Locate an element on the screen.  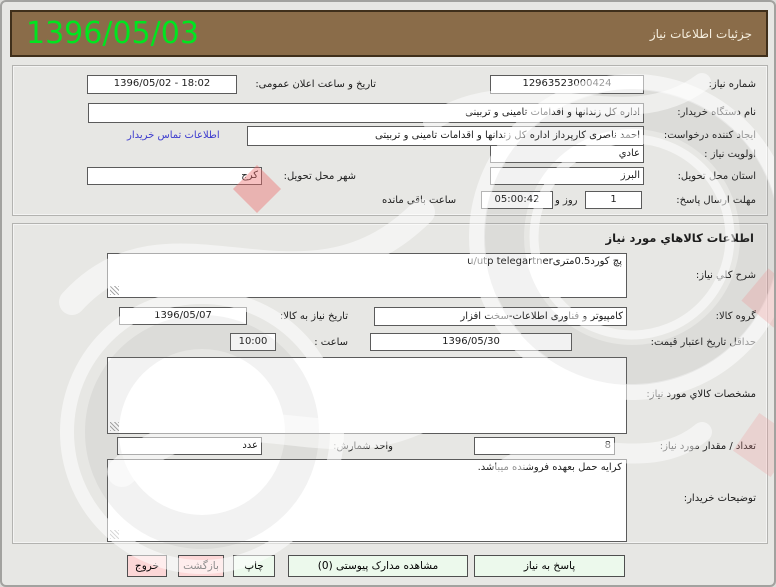
announce-datetime-field: 1396/05/02 - 18:02 is located at coordinates (162, 84).